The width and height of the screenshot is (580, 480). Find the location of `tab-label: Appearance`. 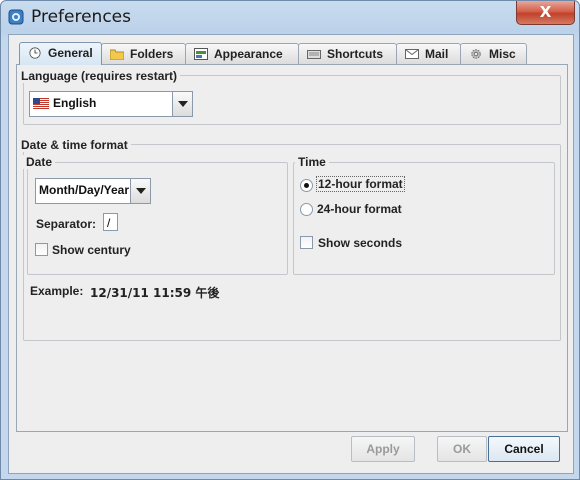

tab-label: Appearance is located at coordinates (248, 54).